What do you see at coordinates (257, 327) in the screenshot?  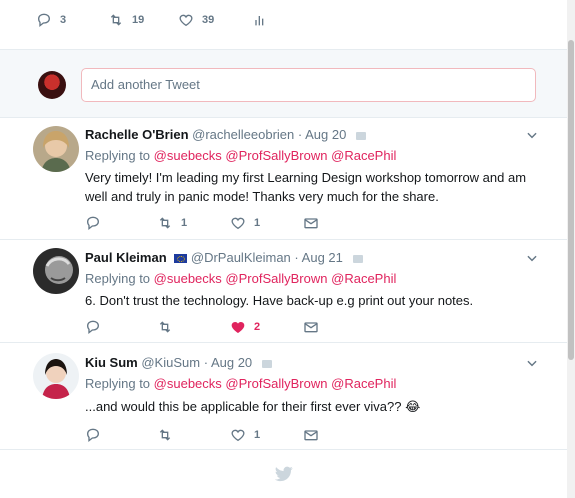 I see `like-count: 2` at bounding box center [257, 327].